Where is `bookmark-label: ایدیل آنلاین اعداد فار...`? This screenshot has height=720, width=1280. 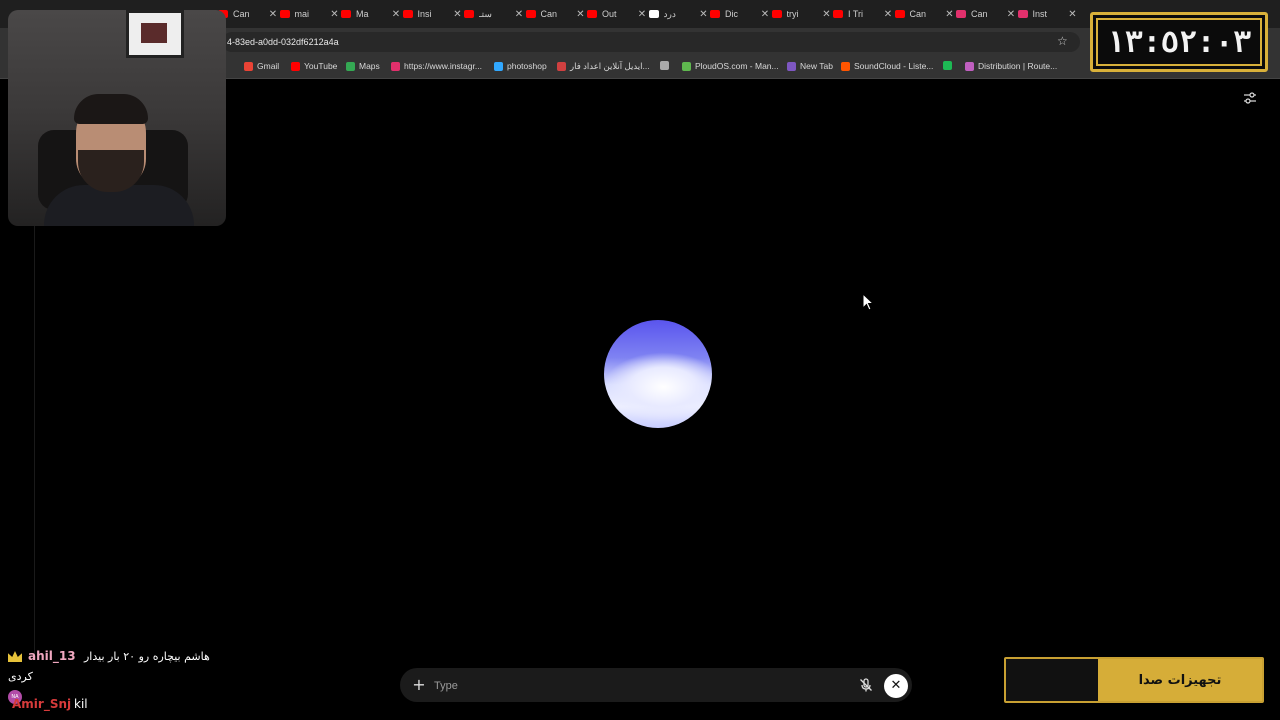 bookmark-label: ایدیل آنلاین اعداد فار... is located at coordinates (610, 66).